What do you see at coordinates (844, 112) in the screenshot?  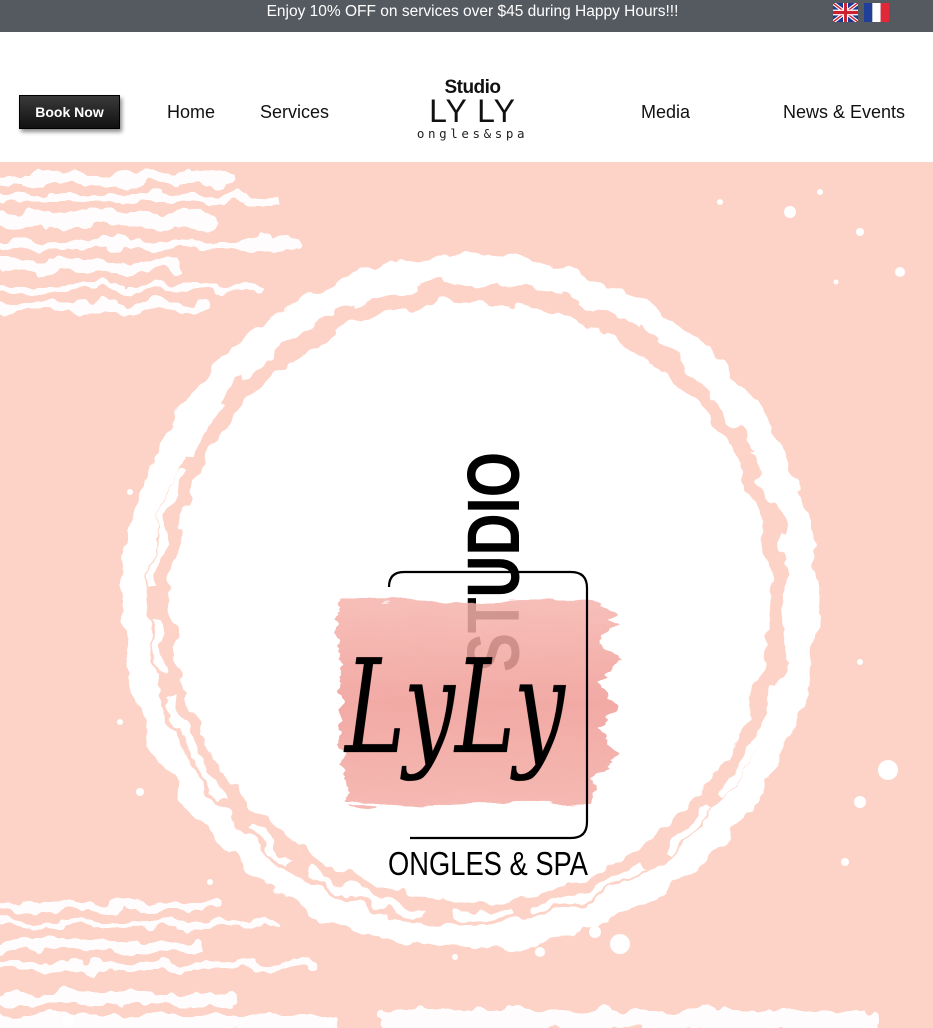 I see `nav-news-events: News & Events` at bounding box center [844, 112].